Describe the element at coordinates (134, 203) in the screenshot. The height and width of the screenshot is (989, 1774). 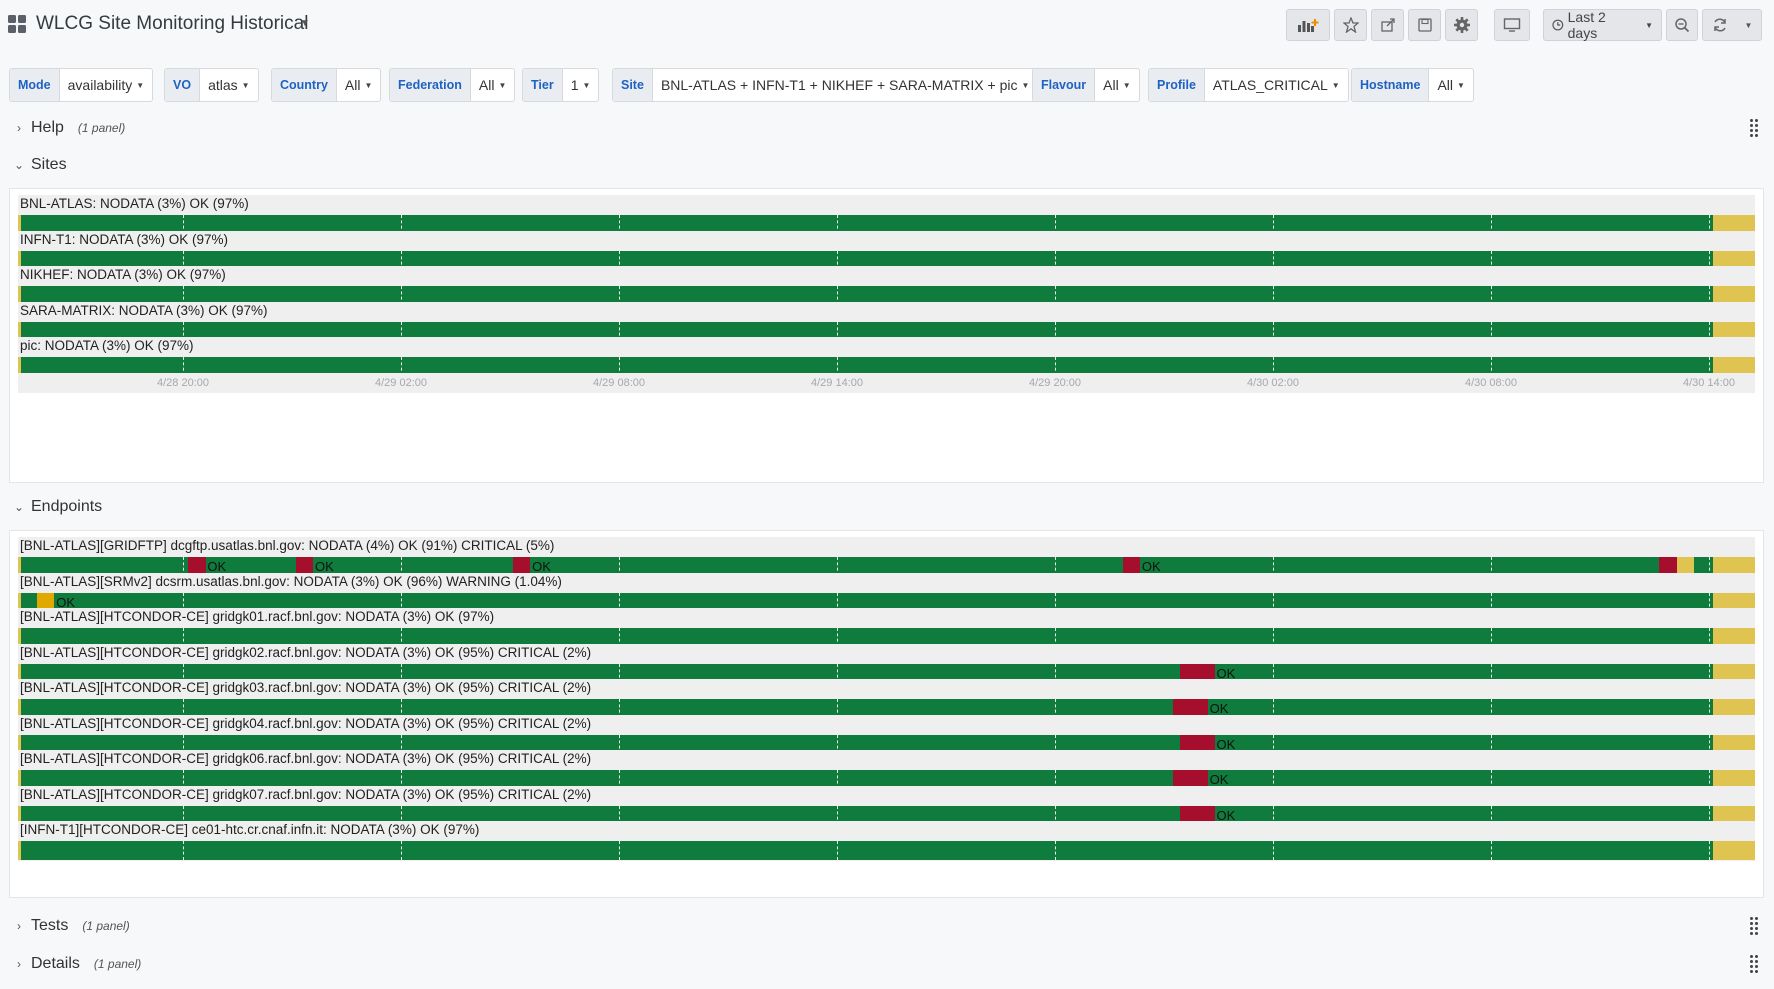
I see `series-label: BNL-ATLAS: NODATA (3%) OK (97%)` at that location.